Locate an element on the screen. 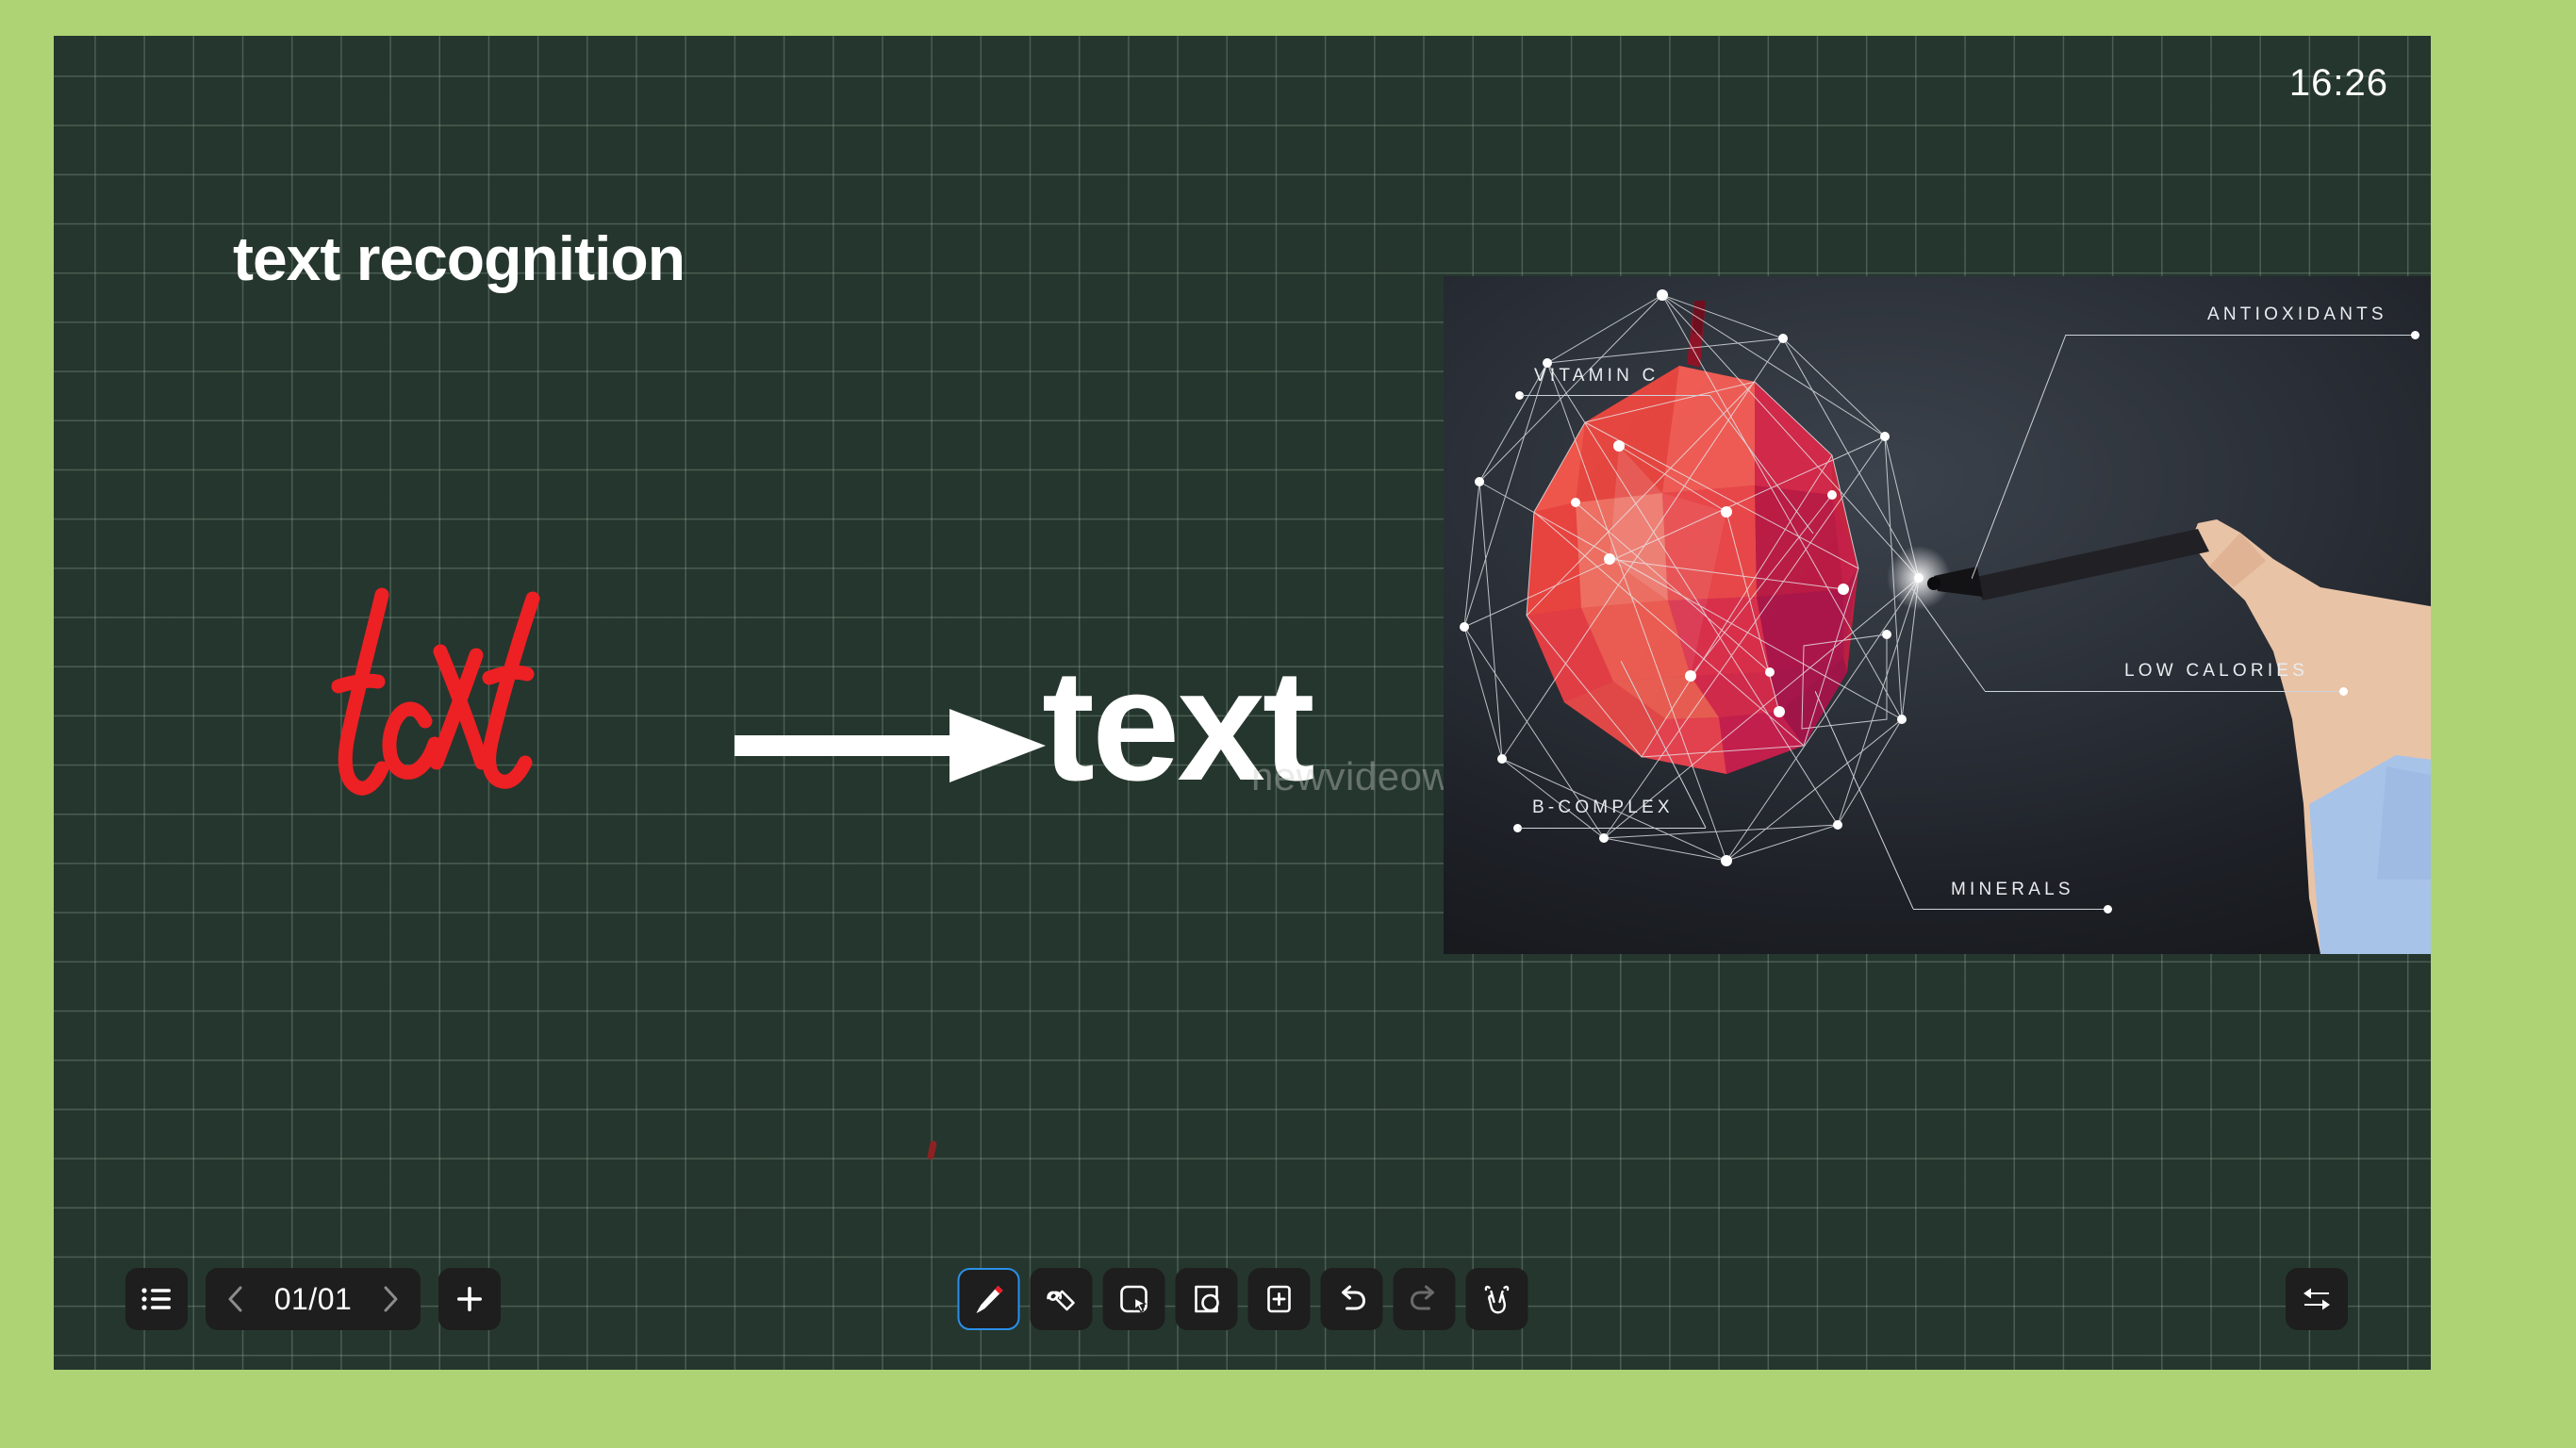  leader-diag-low-calories is located at coordinates (1948, 639).